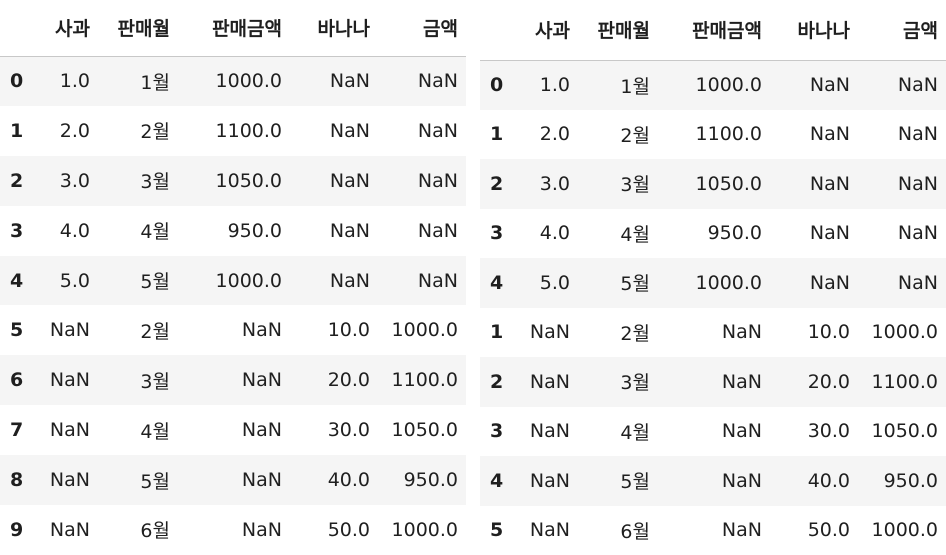  What do you see at coordinates (713, 481) in the screenshot?
I see `table-row: 4 NaN 5월 NaN 40.0 950.0` at bounding box center [713, 481].